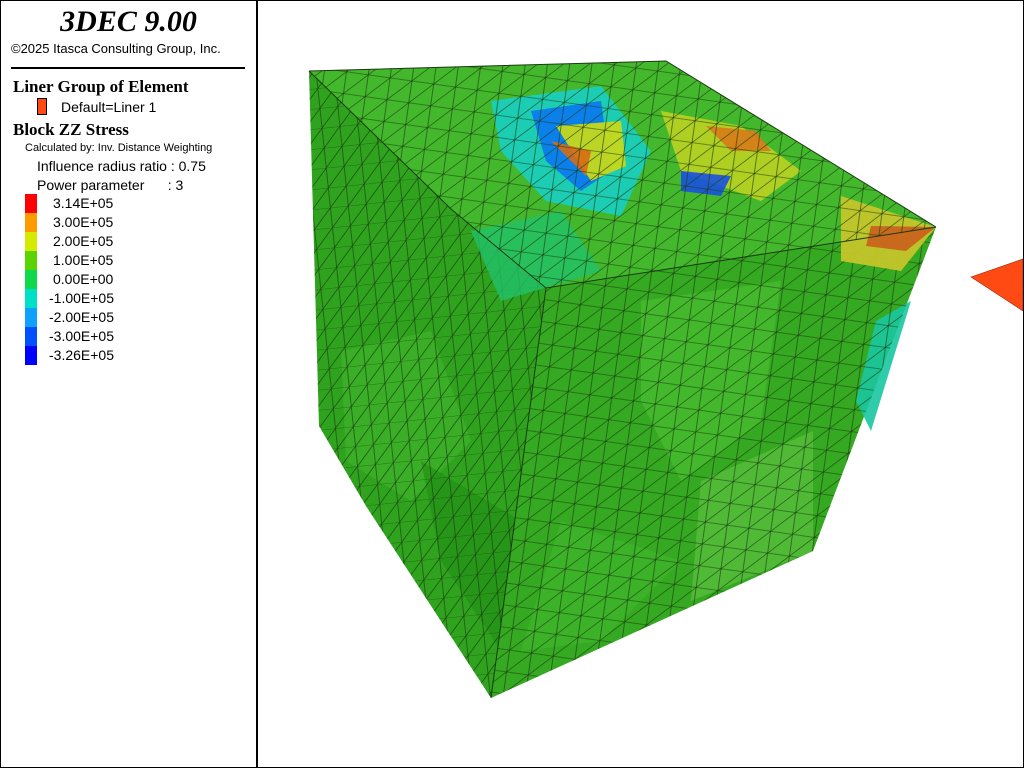 The image size is (1024, 768). I want to click on colorbar-label: 1.00E+05, so click(83, 260).